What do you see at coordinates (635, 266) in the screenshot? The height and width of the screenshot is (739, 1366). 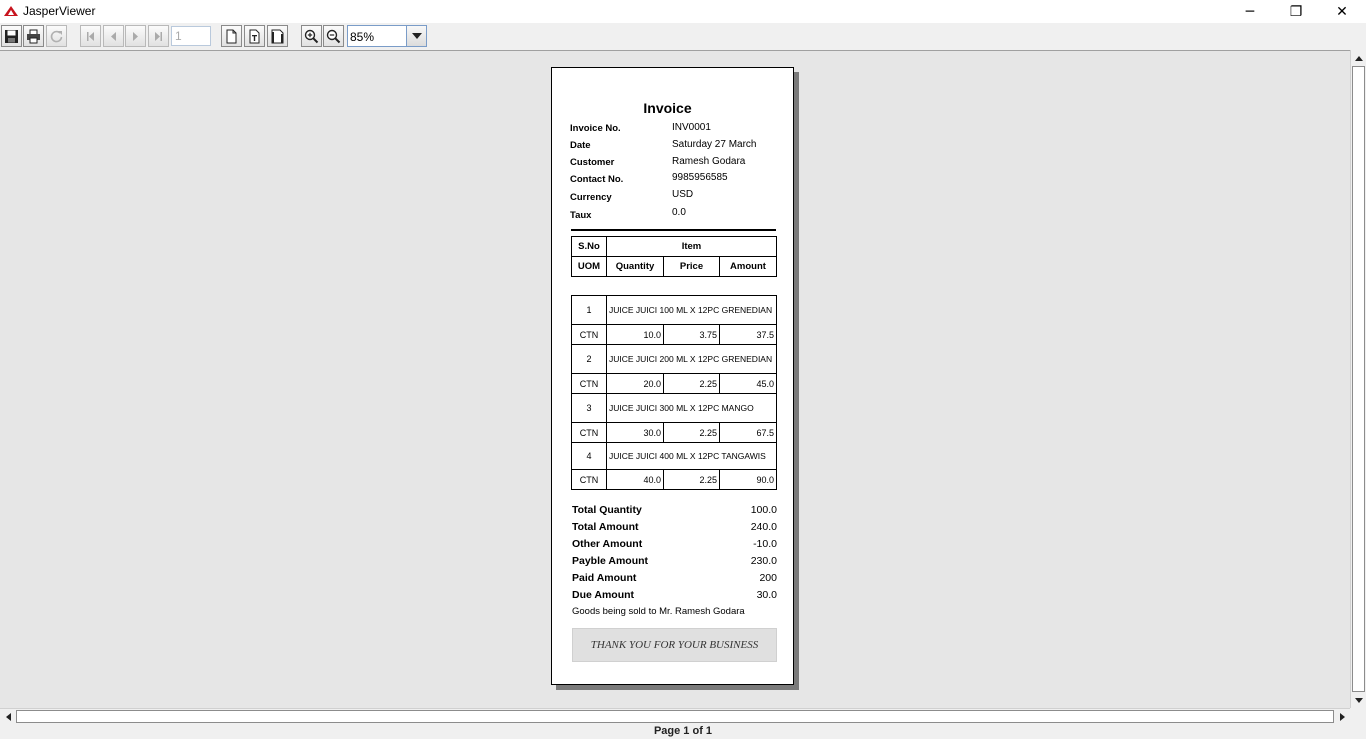 I see `column-quantity-header: Quantity` at bounding box center [635, 266].